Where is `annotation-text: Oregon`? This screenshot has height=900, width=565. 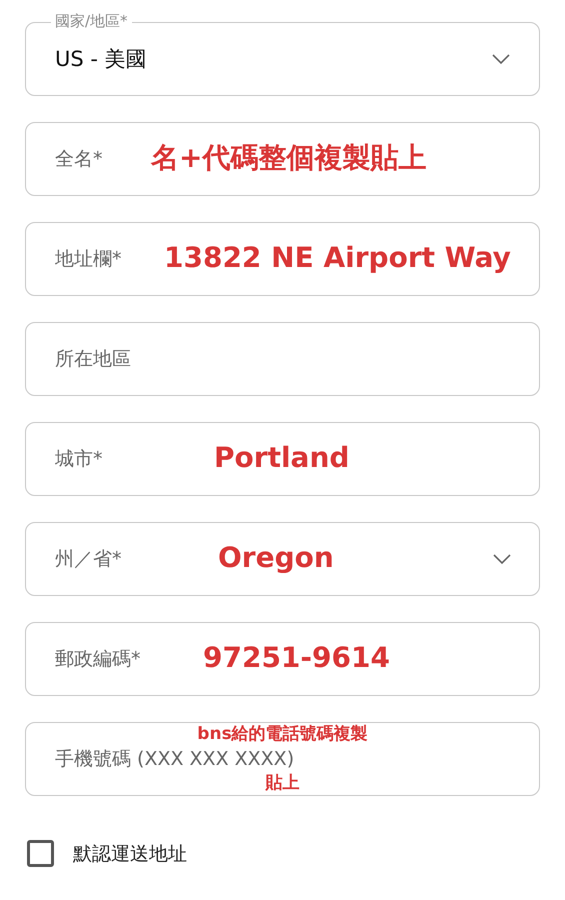 annotation-text: Oregon is located at coordinates (276, 558).